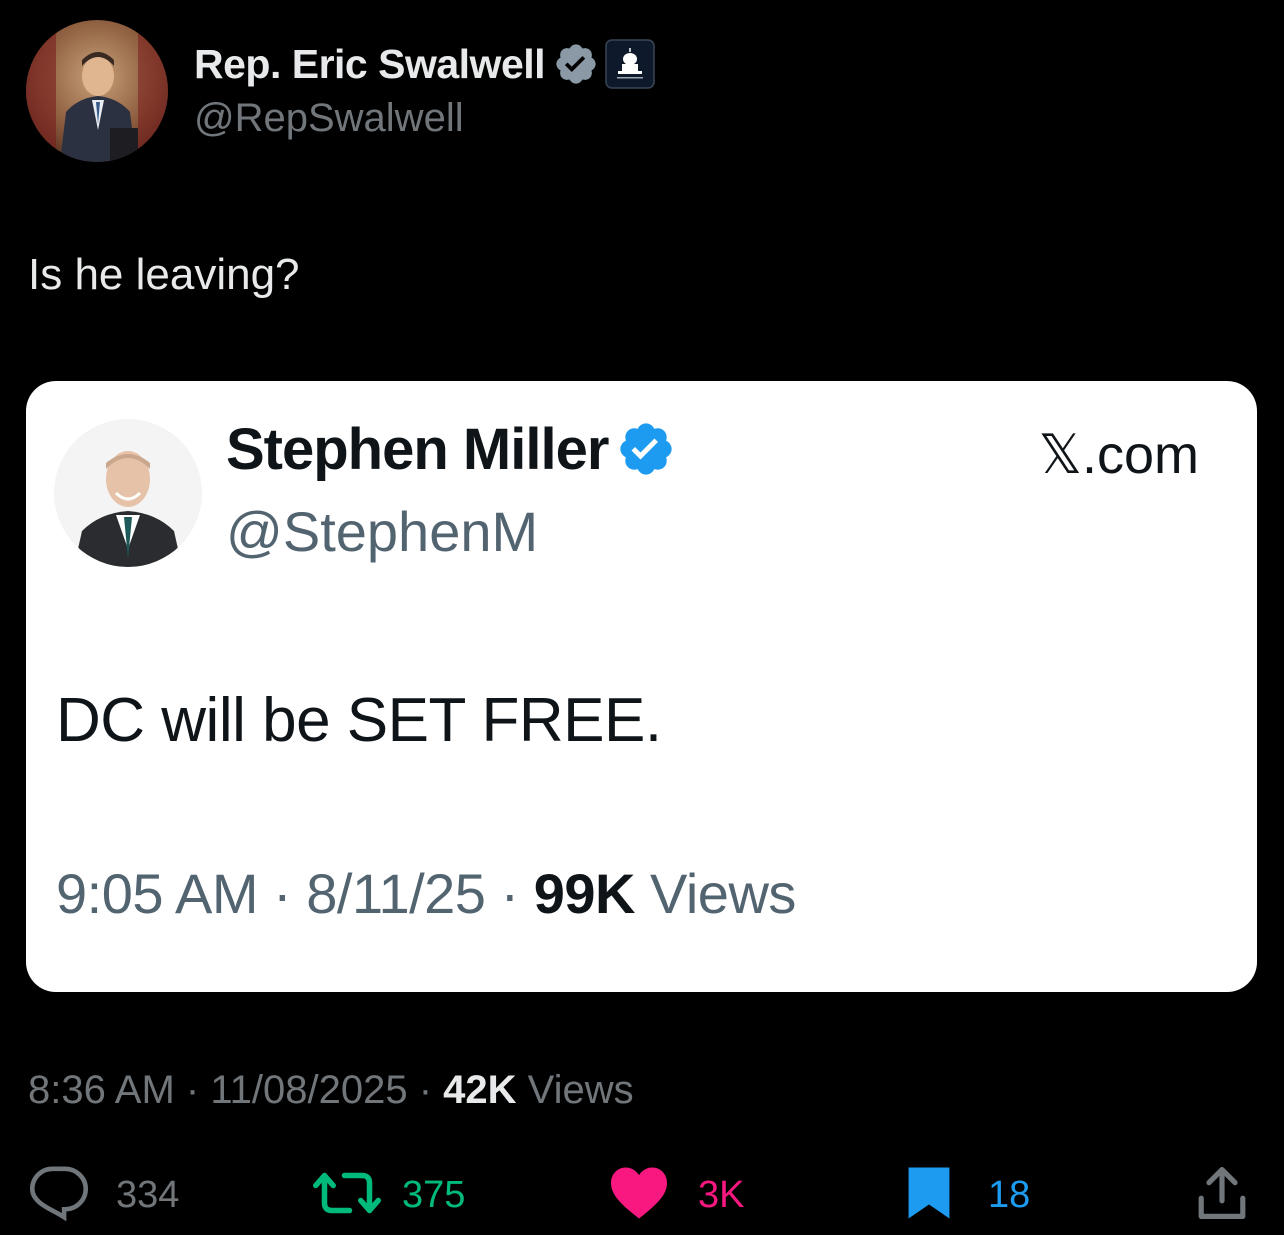  I want to click on action-bar: 334 375 3K 18, so click(642, 1195).